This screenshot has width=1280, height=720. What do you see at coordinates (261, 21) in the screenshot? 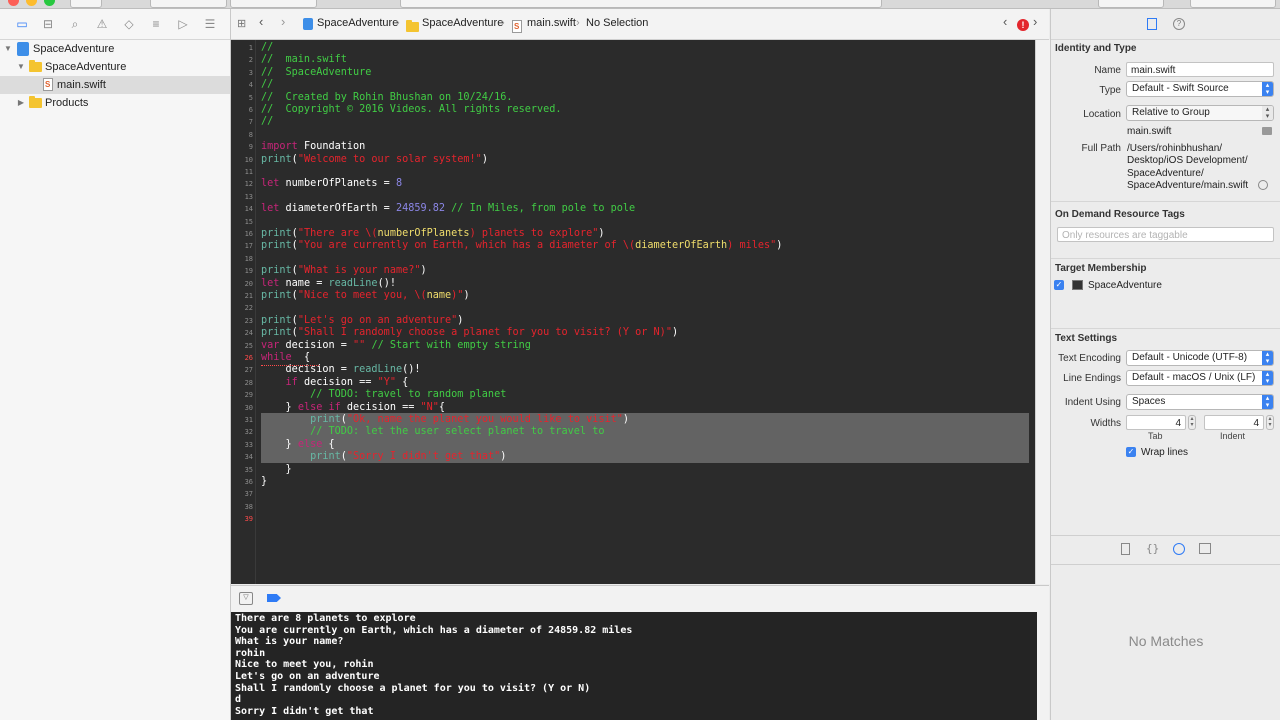
I see `back-arrow-icon: ‹` at bounding box center [261, 21].